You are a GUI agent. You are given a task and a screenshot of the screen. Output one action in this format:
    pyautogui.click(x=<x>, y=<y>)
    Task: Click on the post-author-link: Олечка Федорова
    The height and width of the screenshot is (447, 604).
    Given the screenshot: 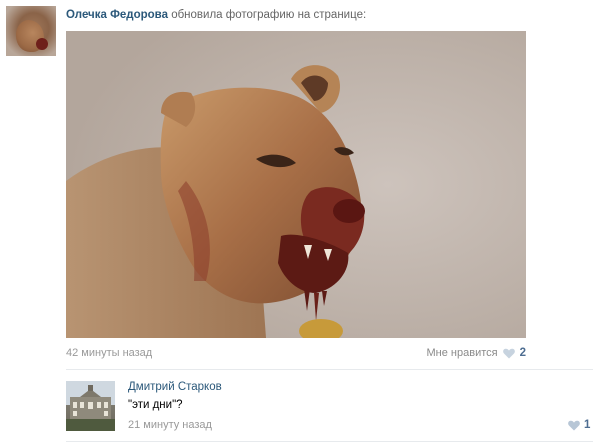 What is the action you would take?
    pyautogui.click(x=117, y=15)
    